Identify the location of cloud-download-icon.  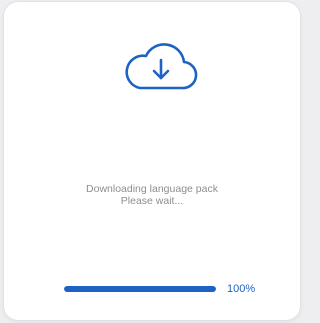
(161, 68).